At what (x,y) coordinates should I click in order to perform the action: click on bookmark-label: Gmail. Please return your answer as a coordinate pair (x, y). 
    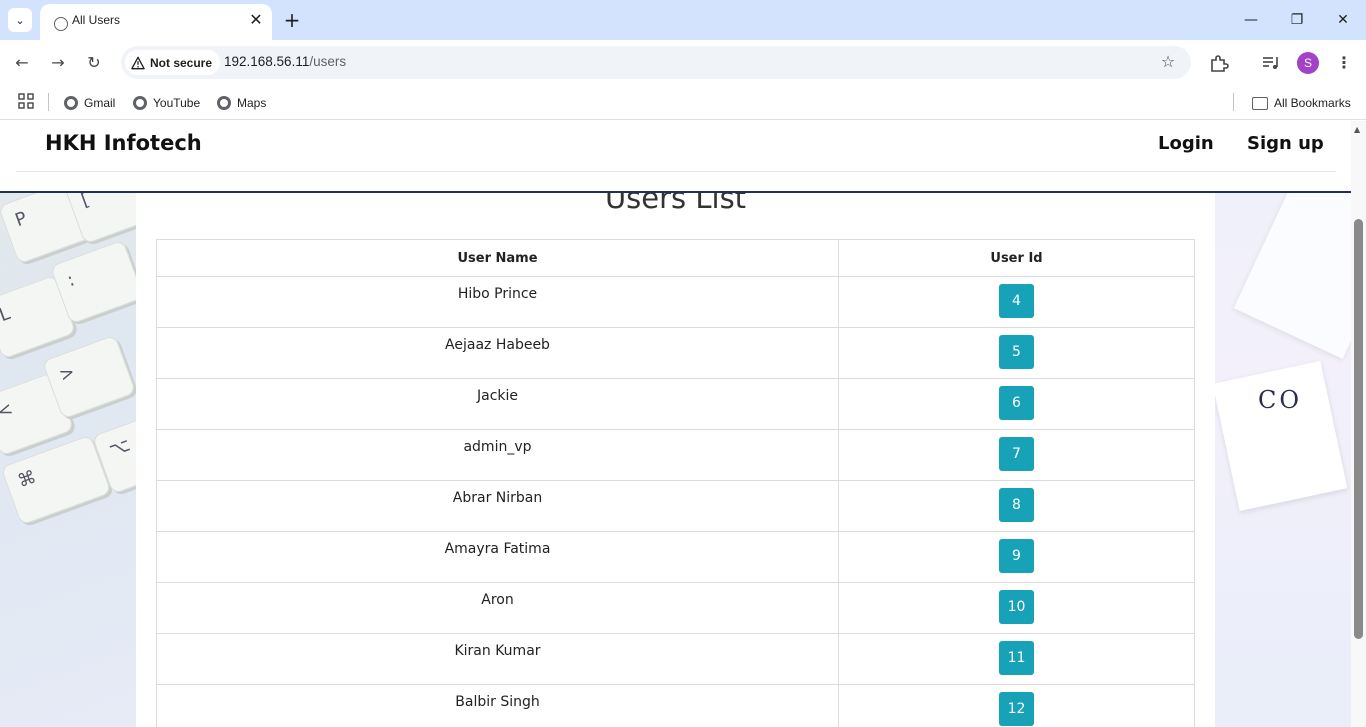
    Looking at the image, I should click on (100, 103).